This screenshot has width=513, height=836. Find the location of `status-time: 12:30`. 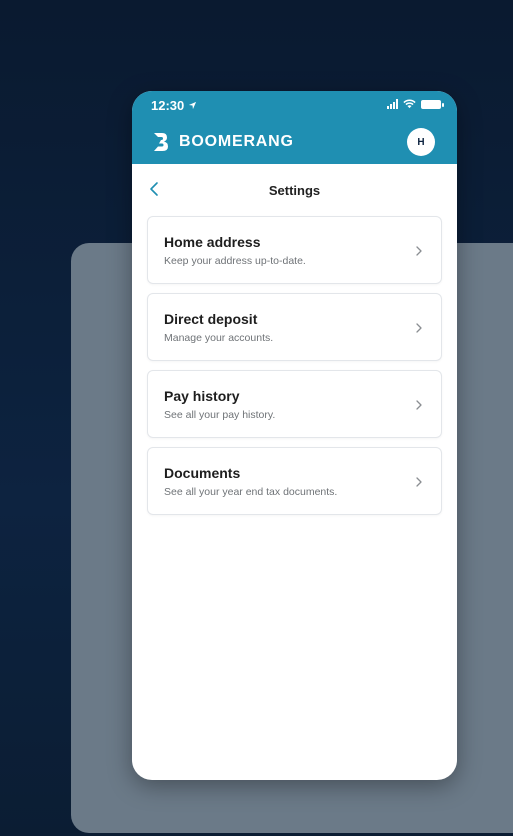

status-time: 12:30 is located at coordinates (174, 105).